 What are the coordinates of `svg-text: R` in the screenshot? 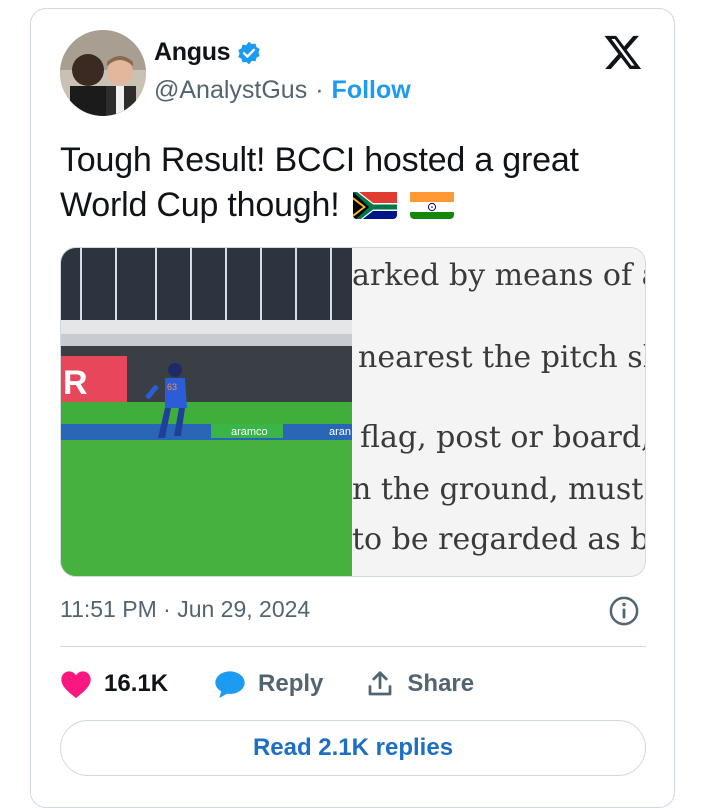 It's located at (75, 383).